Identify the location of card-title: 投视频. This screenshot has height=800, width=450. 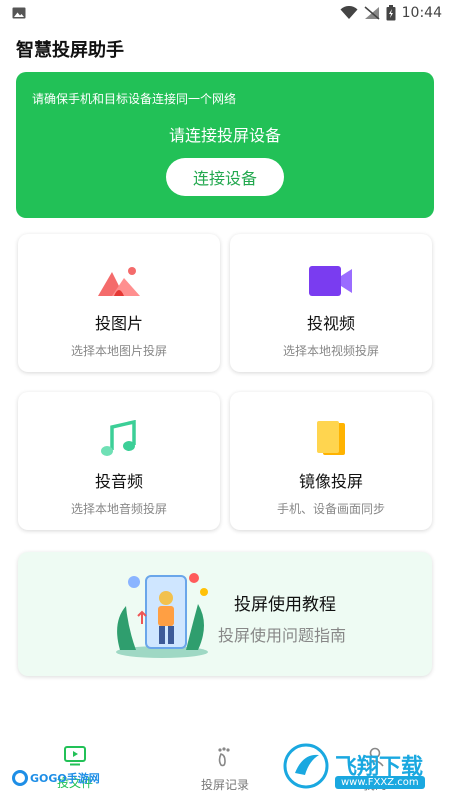
(330, 323).